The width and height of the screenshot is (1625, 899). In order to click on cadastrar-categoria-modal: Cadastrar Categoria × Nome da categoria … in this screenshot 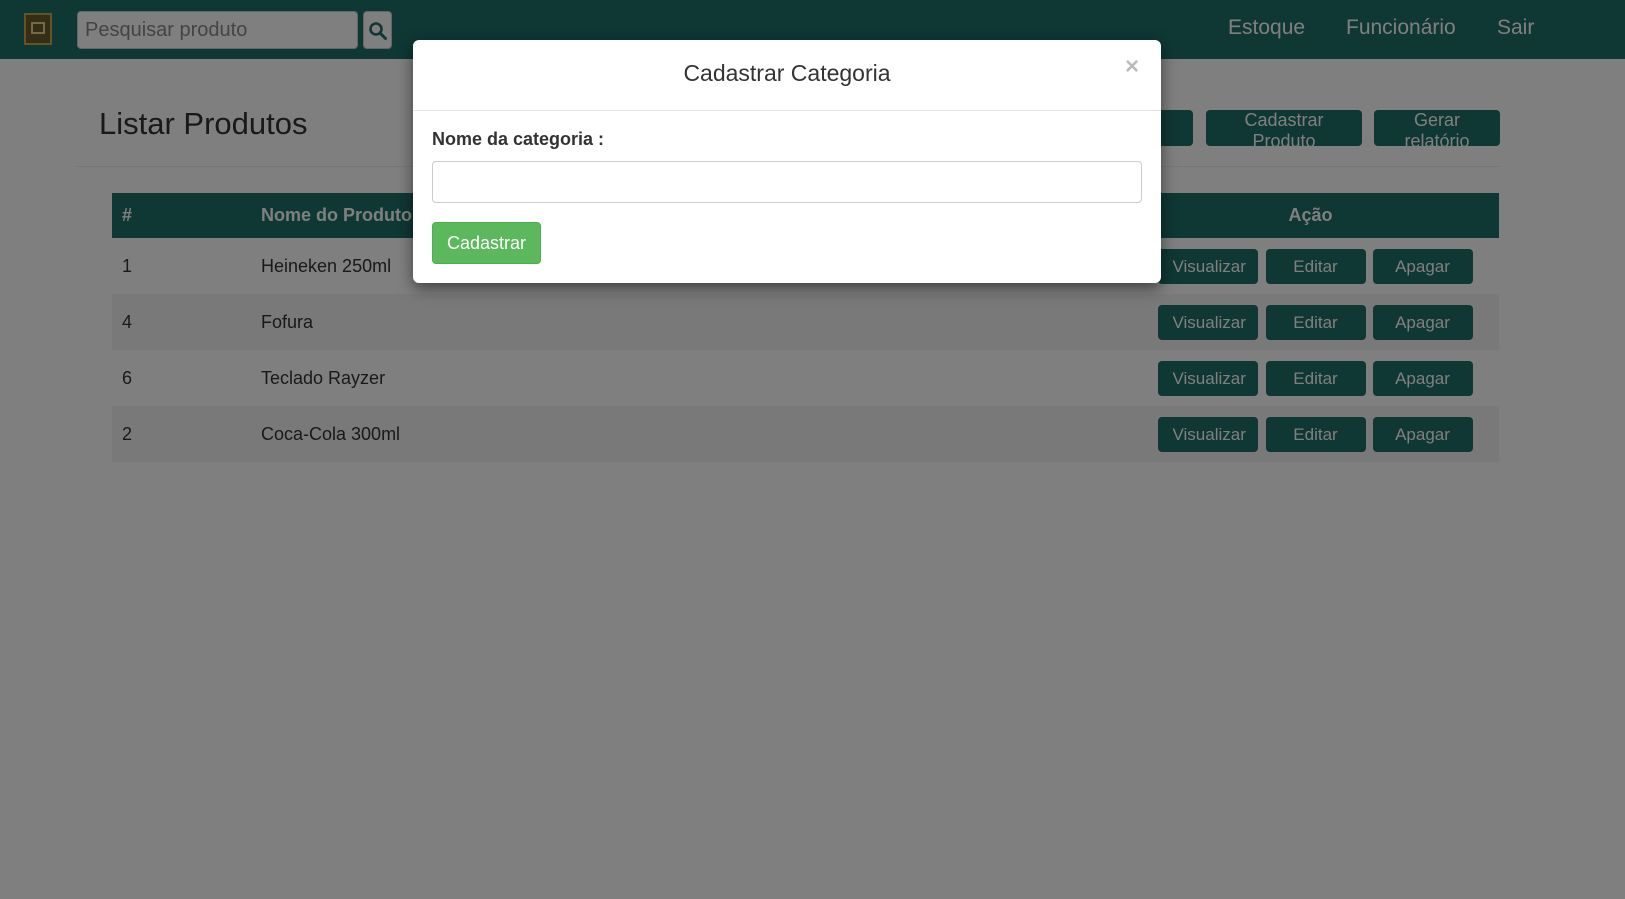, I will do `click(787, 161)`.